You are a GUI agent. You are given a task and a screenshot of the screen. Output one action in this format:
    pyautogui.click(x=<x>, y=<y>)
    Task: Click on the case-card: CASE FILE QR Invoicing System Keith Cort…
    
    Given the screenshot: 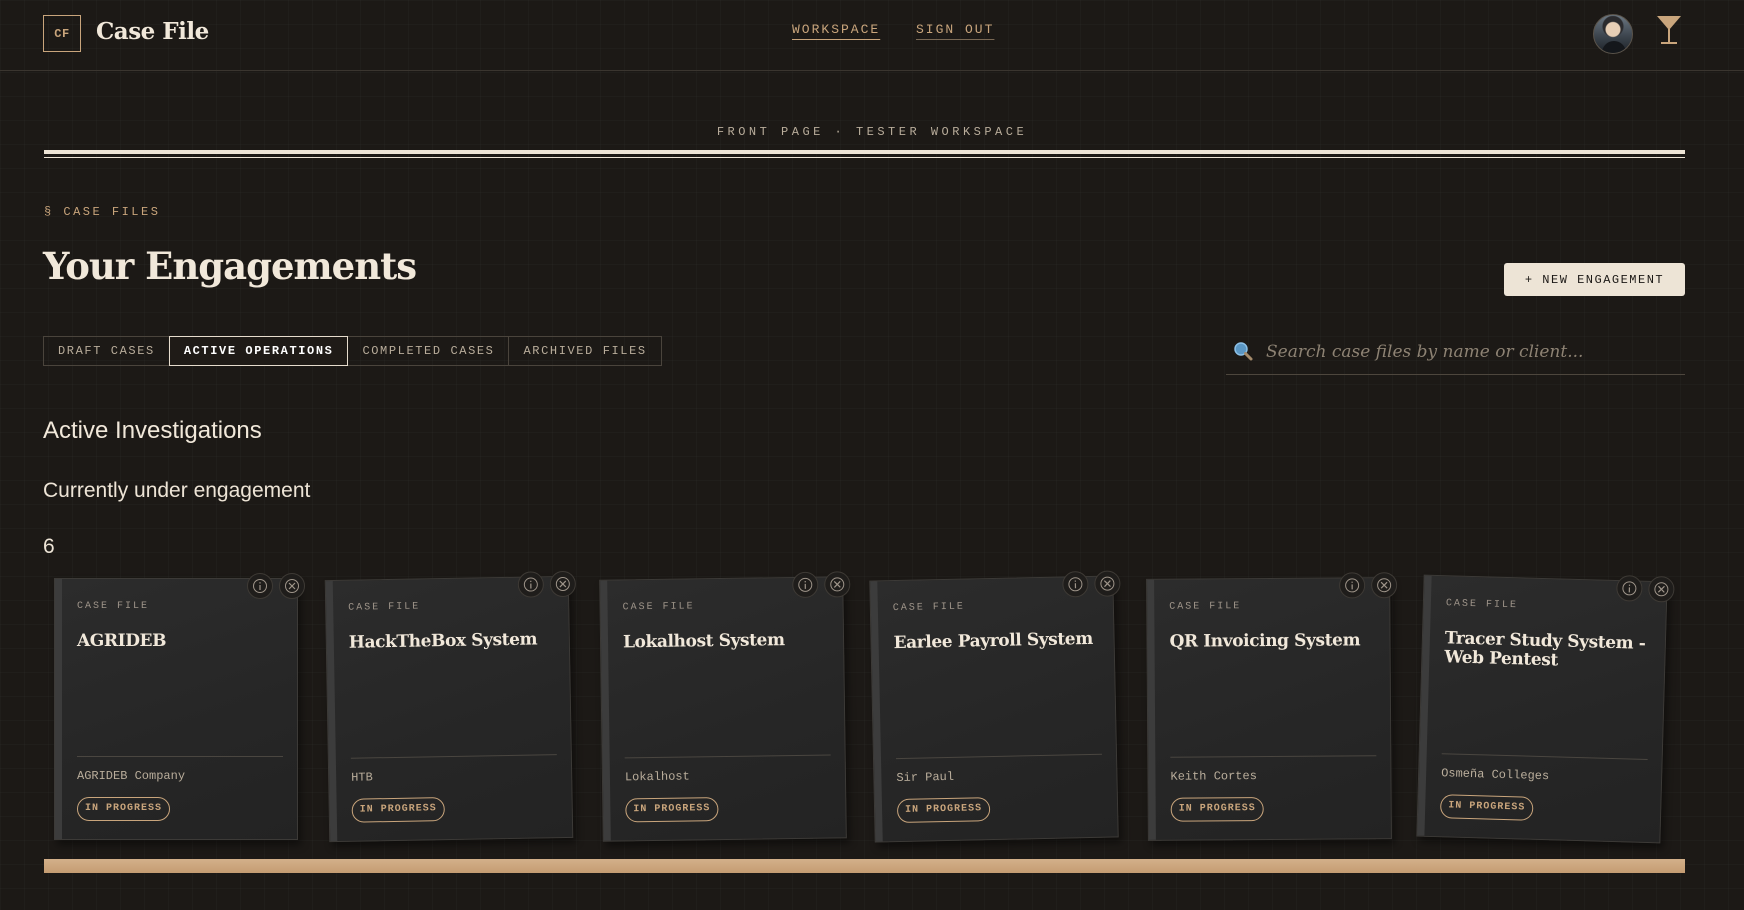 What is the action you would take?
    pyautogui.click(x=1272, y=706)
    